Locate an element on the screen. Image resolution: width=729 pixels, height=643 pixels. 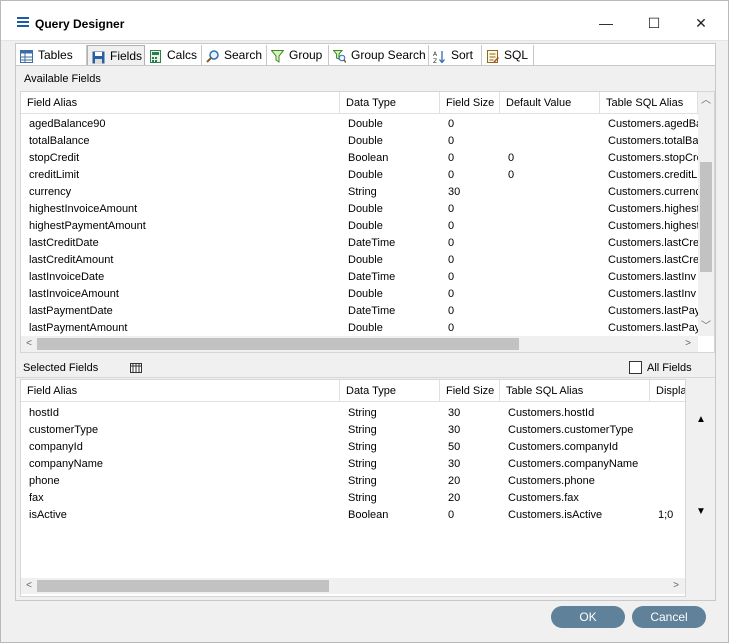
table-row: agedBalance90 Double 0 Customers.agedBa is located at coordinates (359, 124).